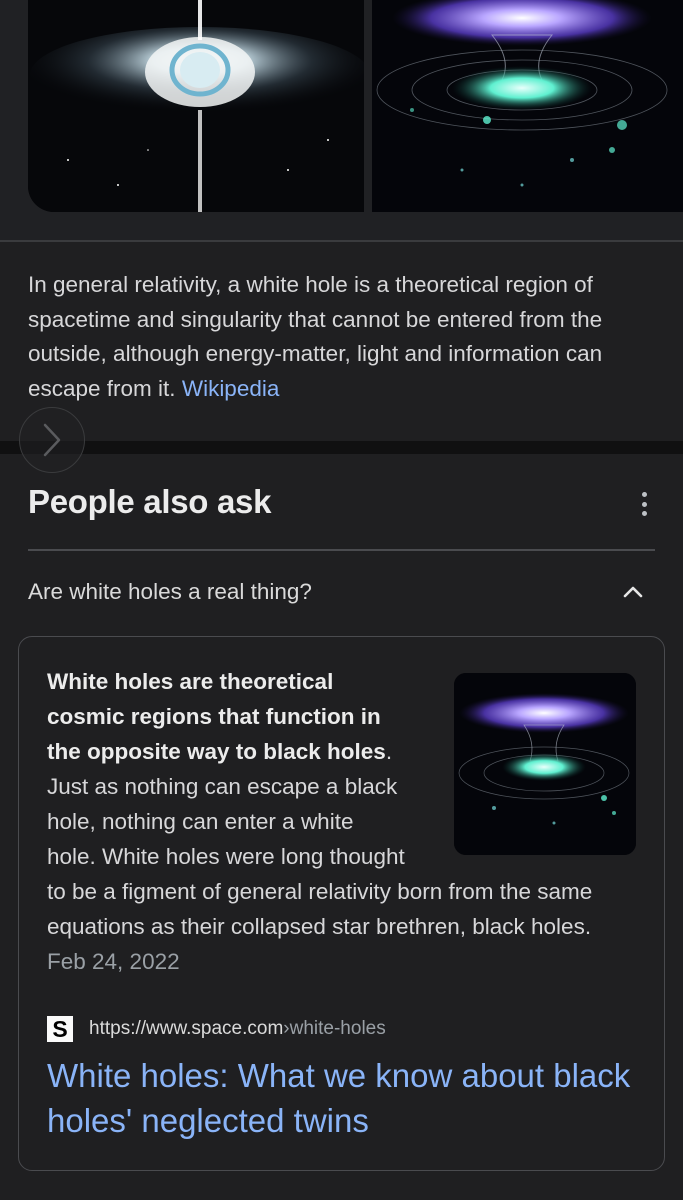 The height and width of the screenshot is (1200, 683). I want to click on paa-divider, so click(341, 550).